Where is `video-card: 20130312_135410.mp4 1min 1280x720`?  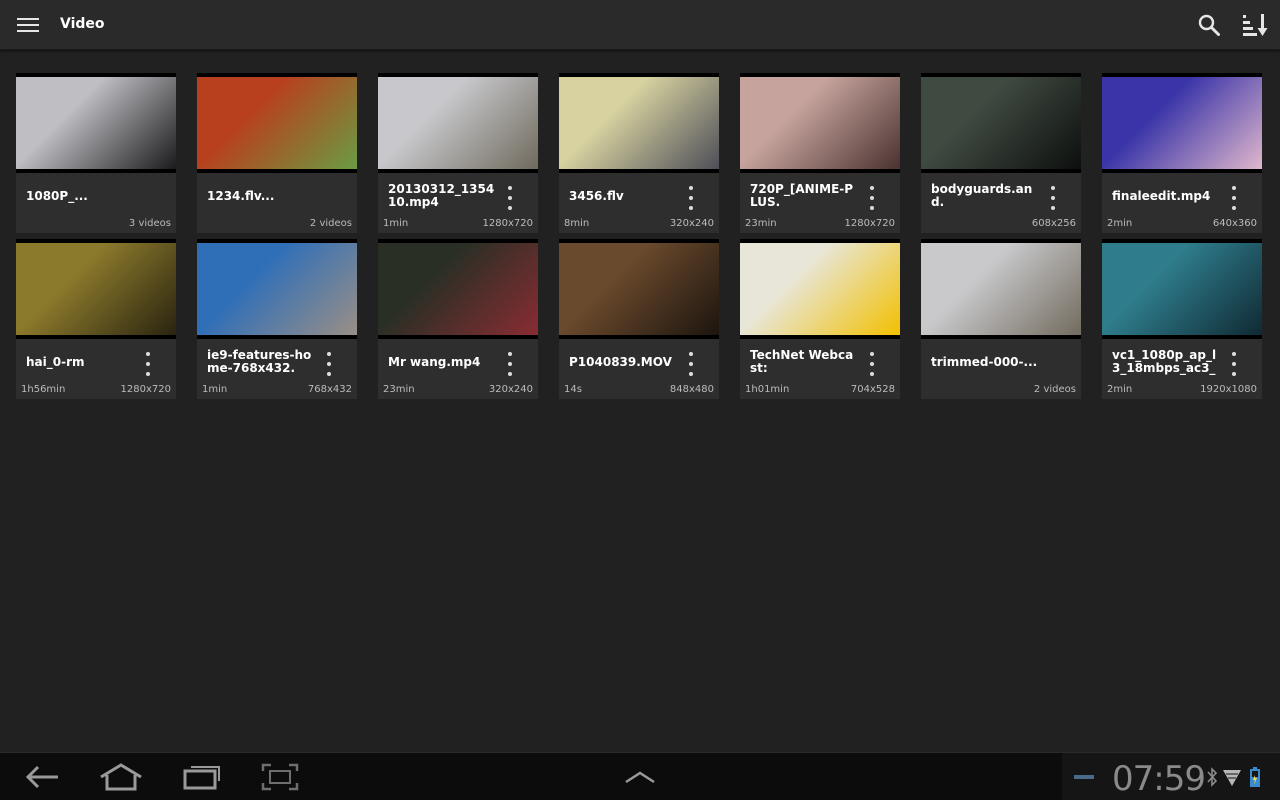 video-card: 20130312_135410.mp4 1min 1280x720 is located at coordinates (458, 153).